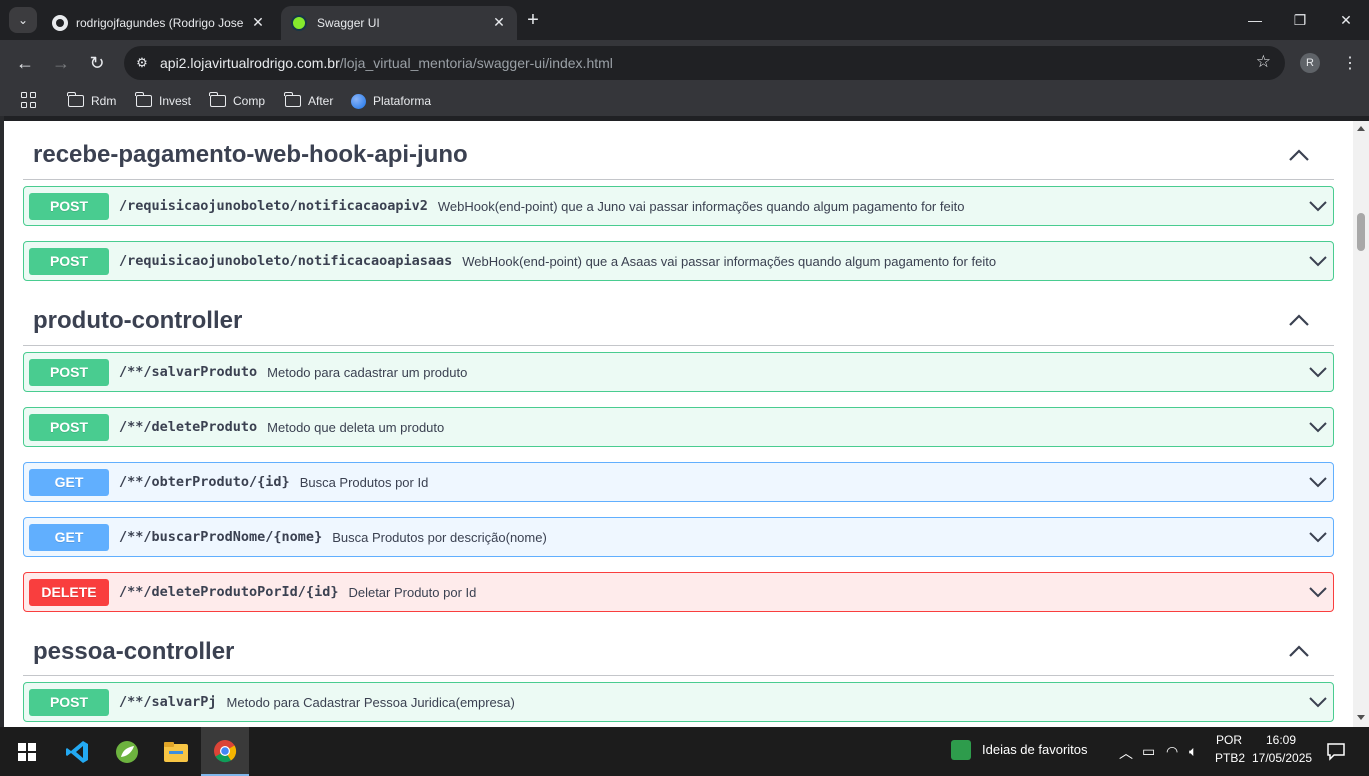 The height and width of the screenshot is (776, 1369). What do you see at coordinates (1361, 232) in the screenshot?
I see `scrollbar-thumb` at bounding box center [1361, 232].